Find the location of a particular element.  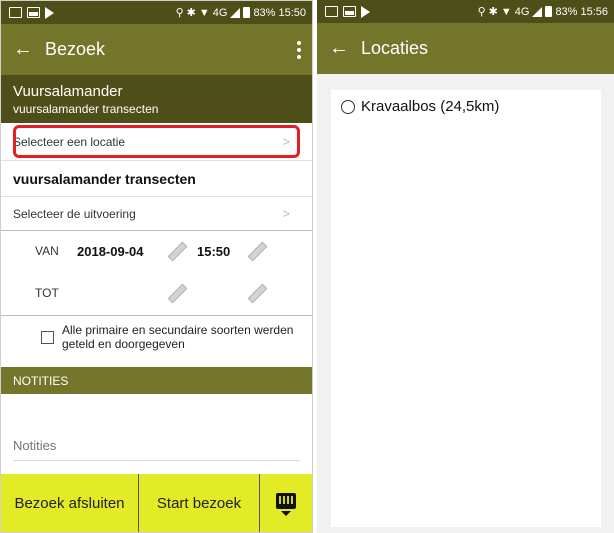

page-title: Bezoek is located at coordinates (75, 49).